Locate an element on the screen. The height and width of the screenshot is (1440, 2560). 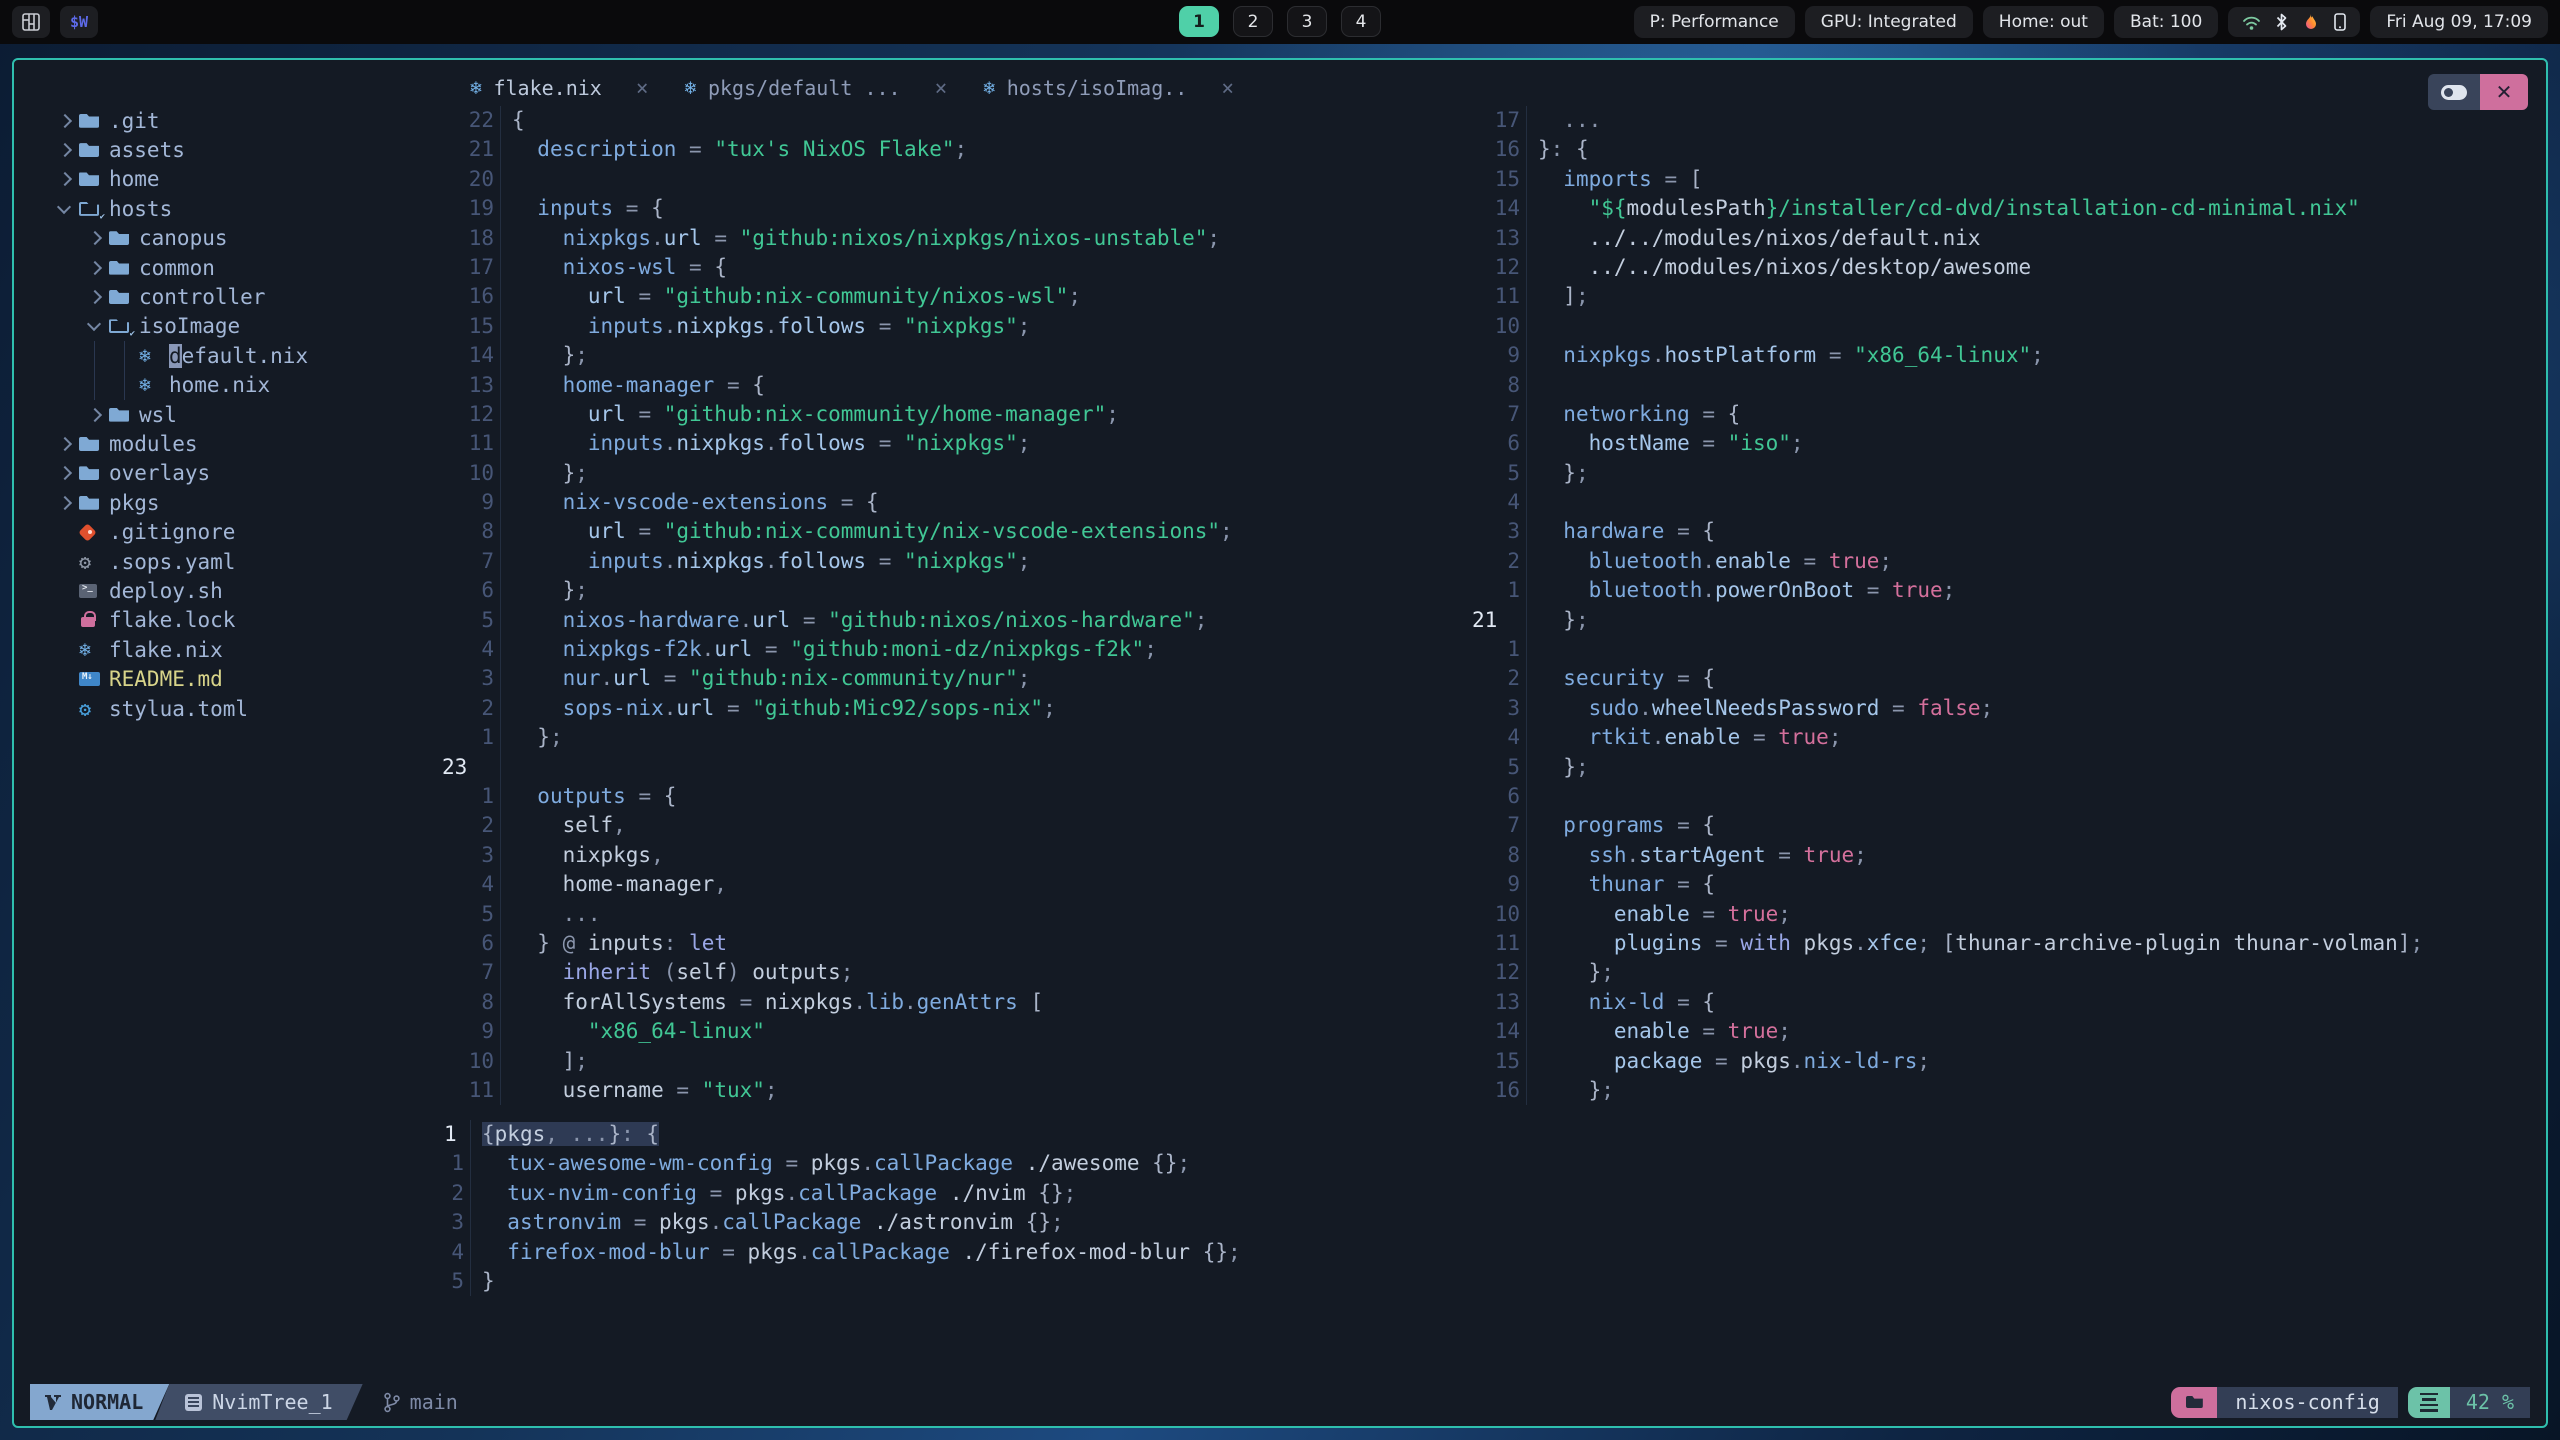
code-line: 13 home-manager = { is located at coordinates (952, 385).